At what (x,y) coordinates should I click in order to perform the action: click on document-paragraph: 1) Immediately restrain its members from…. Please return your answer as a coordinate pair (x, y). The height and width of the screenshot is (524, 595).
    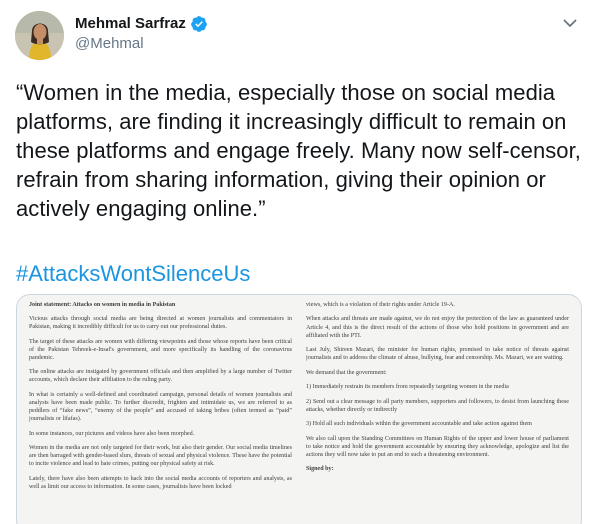
    Looking at the image, I should click on (407, 387).